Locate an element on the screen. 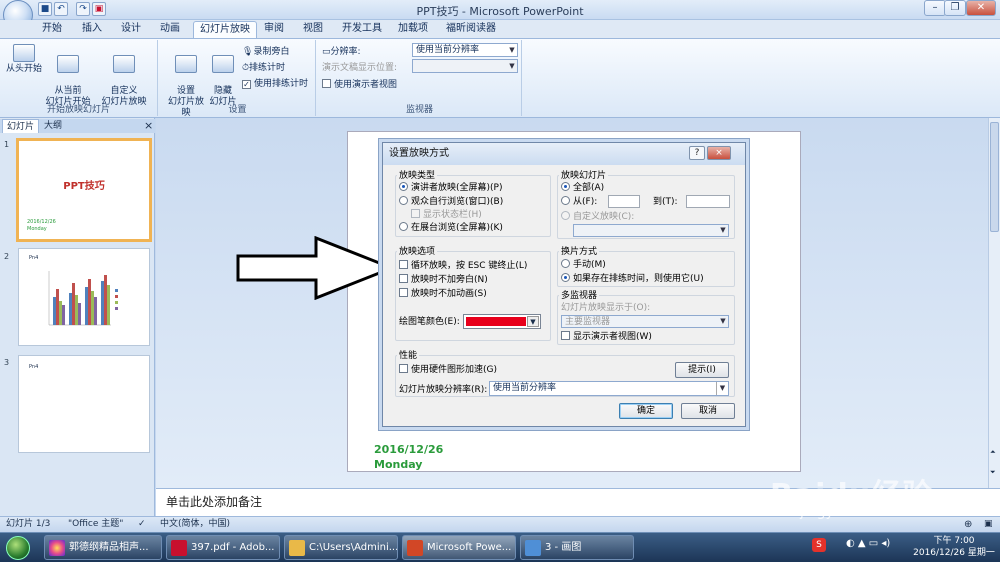  status-bar-checkbox: 显示状态栏(H) is located at coordinates (446, 215).